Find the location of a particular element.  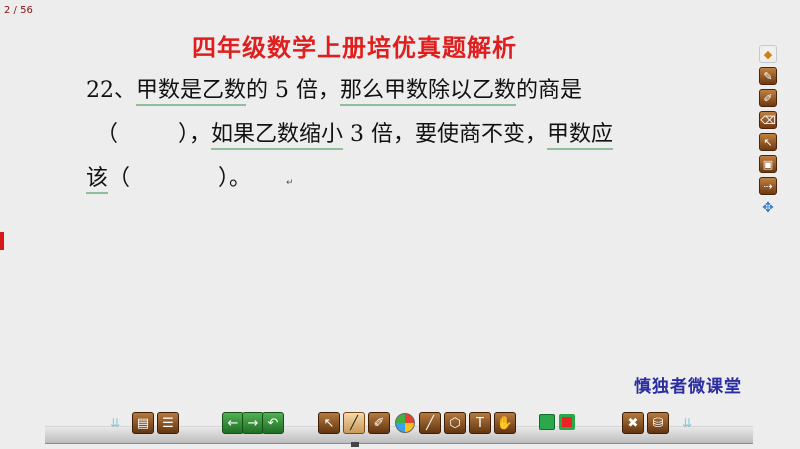

question-line-1: 22、甲数是乙数的 5 倍，那么甲数除以乙数的商是 is located at coordinates (334, 89).